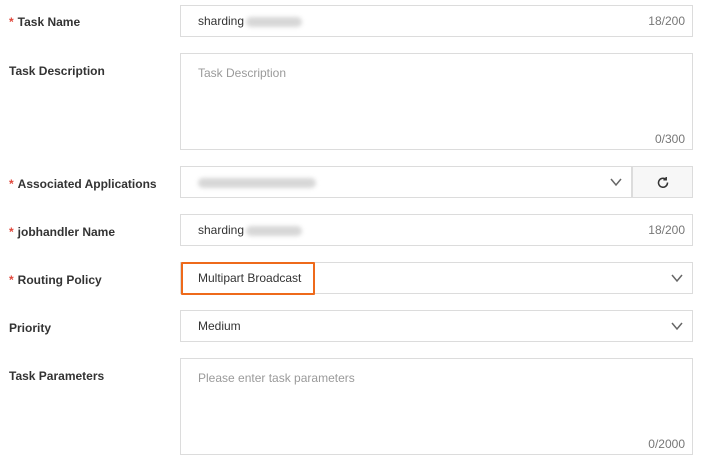 The image size is (704, 461). Describe the element at coordinates (45, 22) in the screenshot. I see `task-name-label: * Task Name` at that location.